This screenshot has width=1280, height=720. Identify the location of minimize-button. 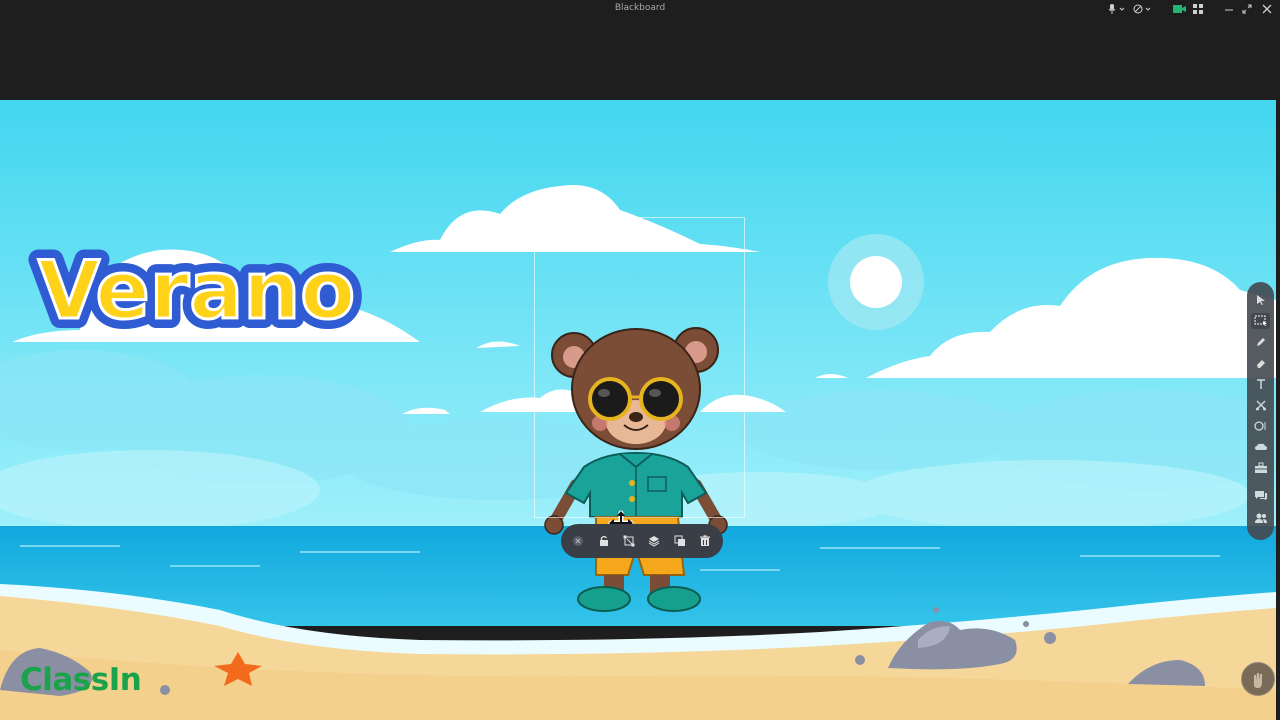
(1229, 9).